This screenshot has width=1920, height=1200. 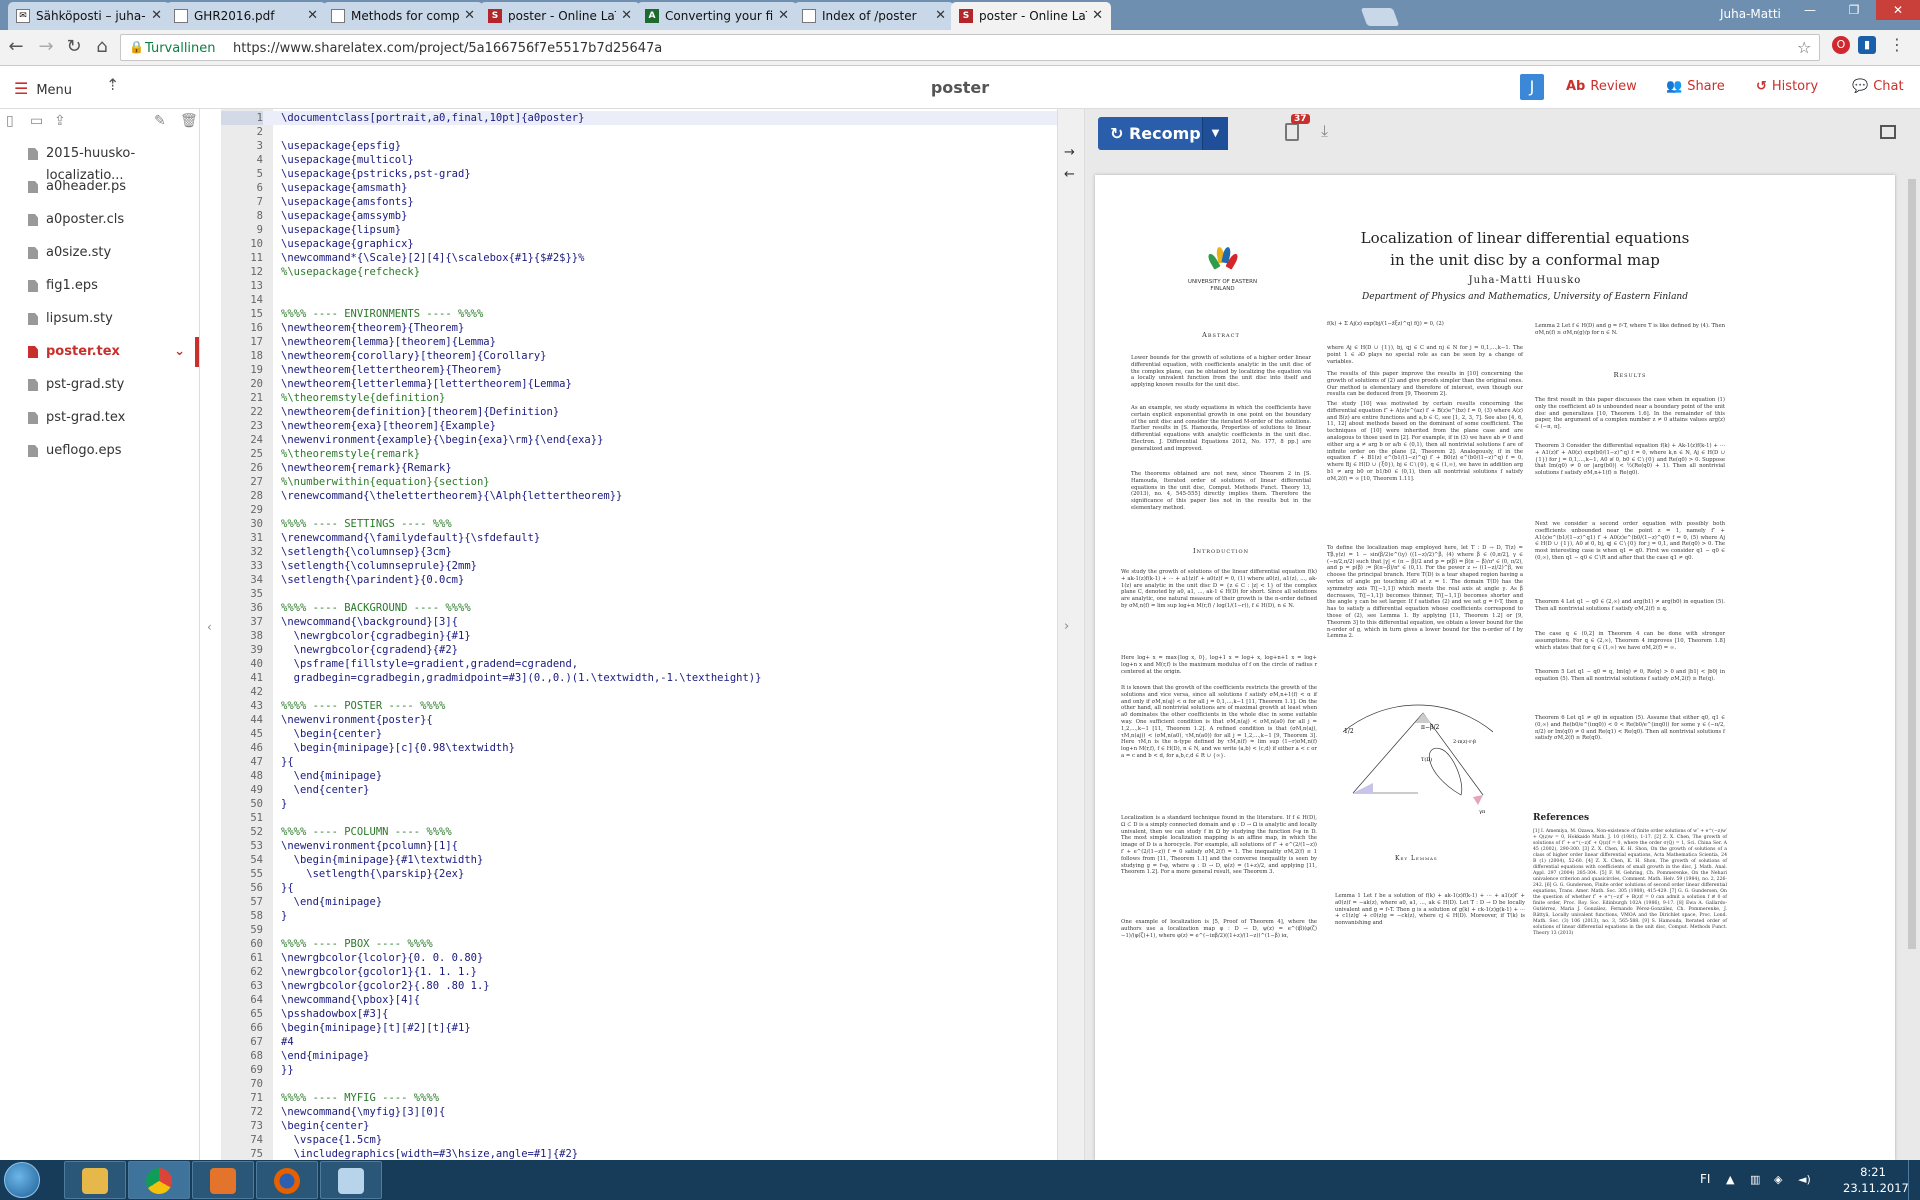 I want to click on browser-tab-index-poster: Index of /poster ✕, so click(x=874, y=16).